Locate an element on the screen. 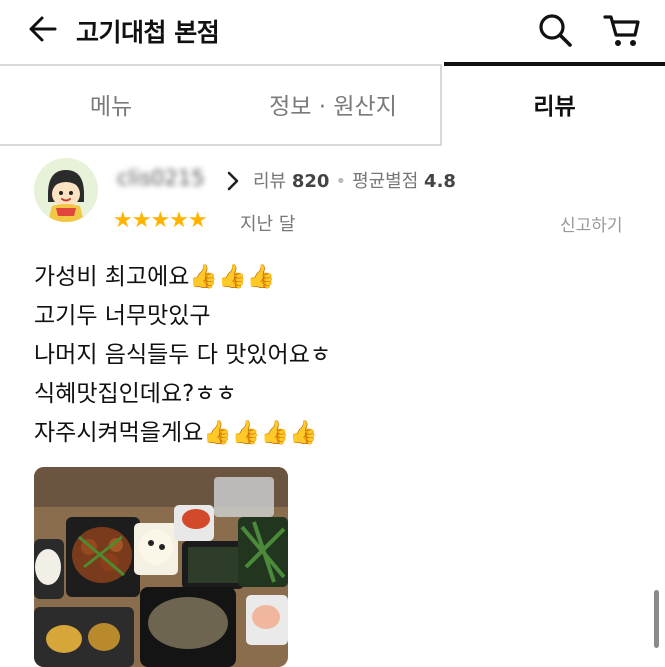 The width and height of the screenshot is (665, 667). search-icon is located at coordinates (555, 30).